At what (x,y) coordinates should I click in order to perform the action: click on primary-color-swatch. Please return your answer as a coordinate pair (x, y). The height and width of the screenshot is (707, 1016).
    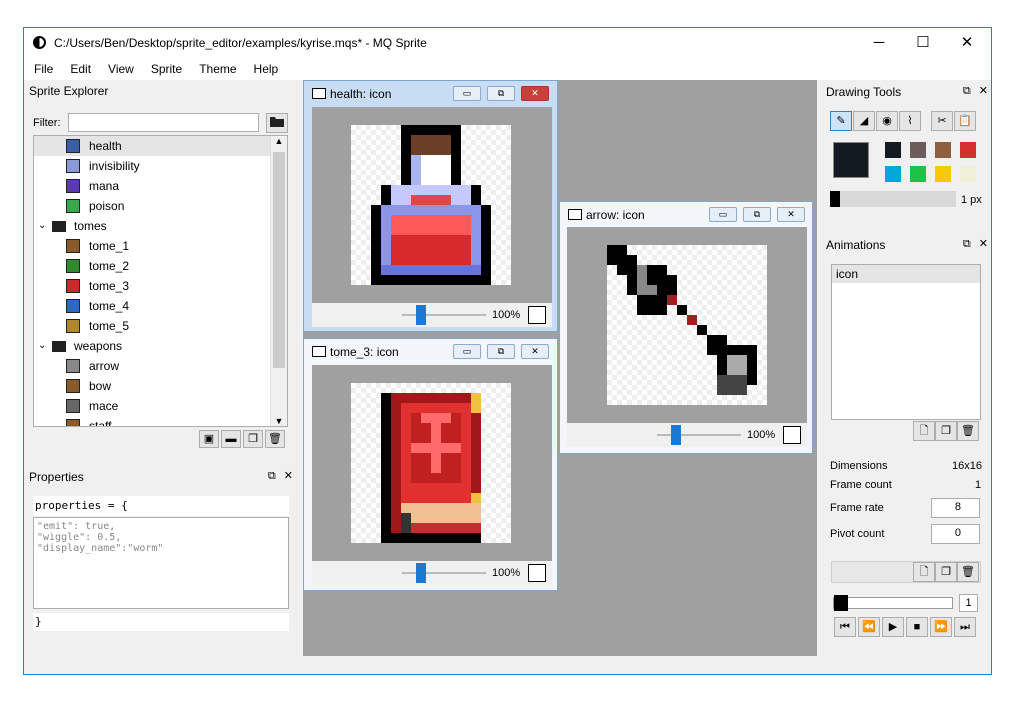
    Looking at the image, I should click on (851, 160).